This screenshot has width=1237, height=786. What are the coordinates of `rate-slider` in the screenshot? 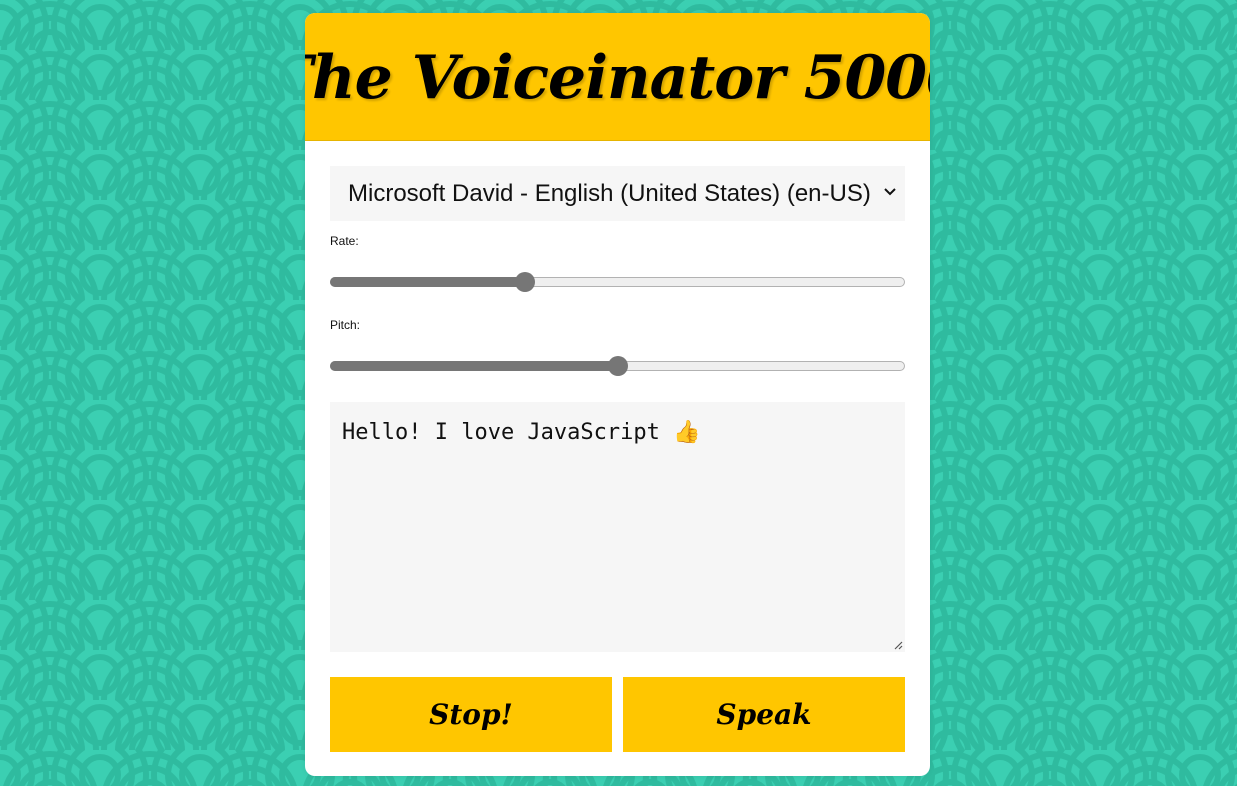 It's located at (617, 282).